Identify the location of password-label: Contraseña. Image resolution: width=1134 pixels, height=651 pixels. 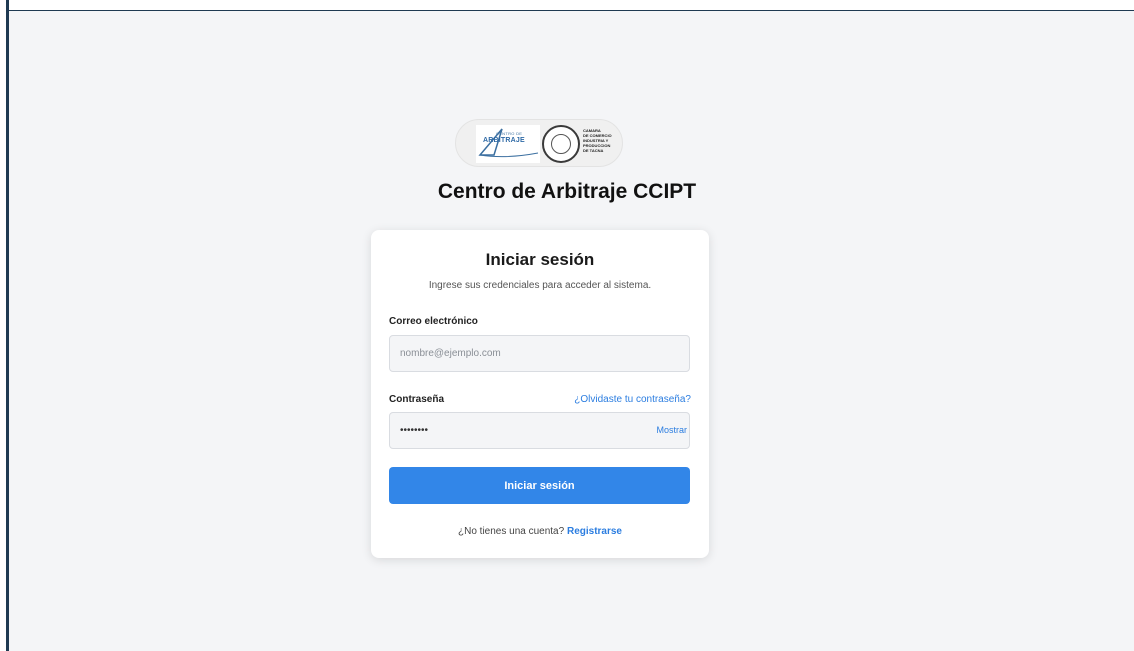
(417, 399).